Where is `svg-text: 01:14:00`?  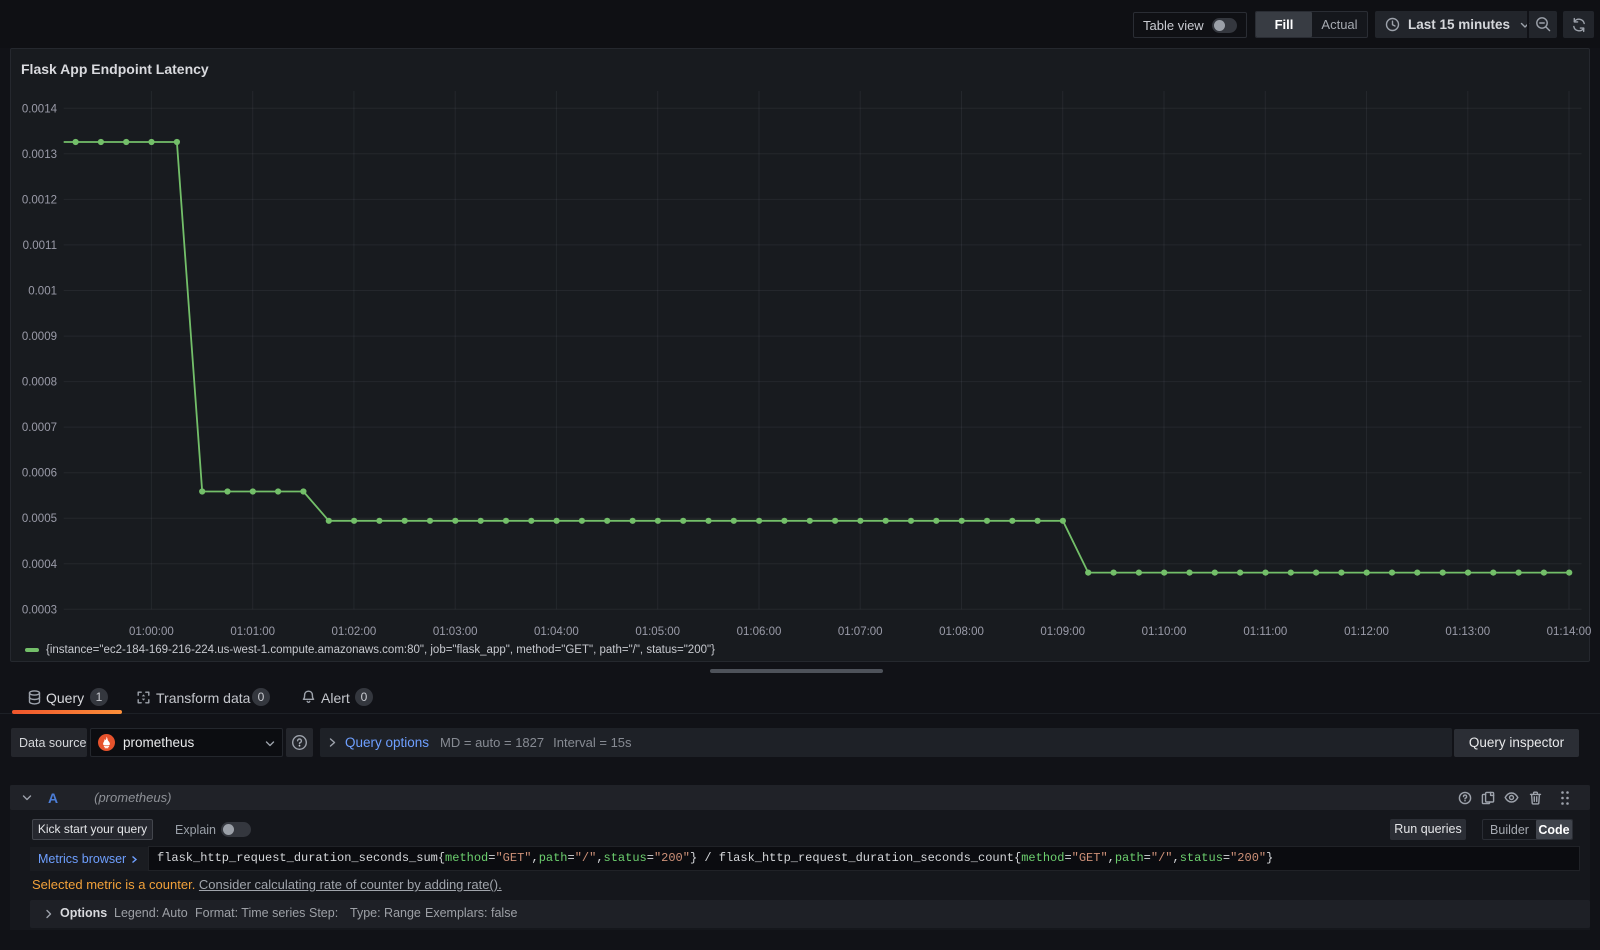
svg-text: 01:14:00 is located at coordinates (1569, 632).